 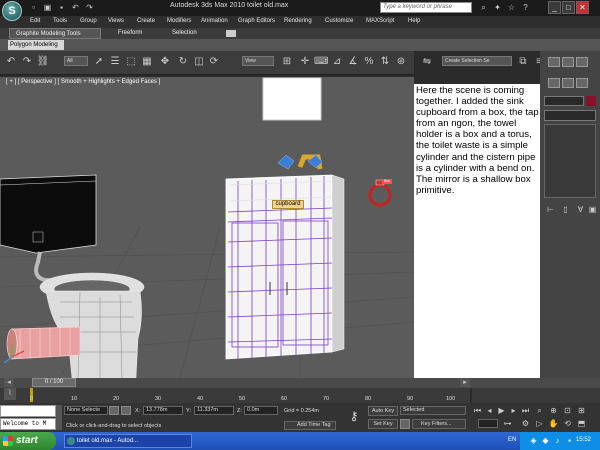 I want to click on search-input: Type a keyword or phrase, so click(x=426, y=7).